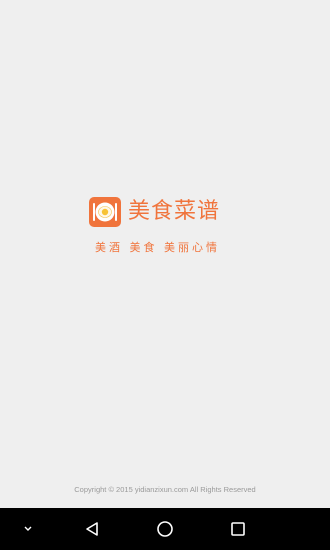 This screenshot has width=330, height=550. I want to click on back-button, so click(92, 529).